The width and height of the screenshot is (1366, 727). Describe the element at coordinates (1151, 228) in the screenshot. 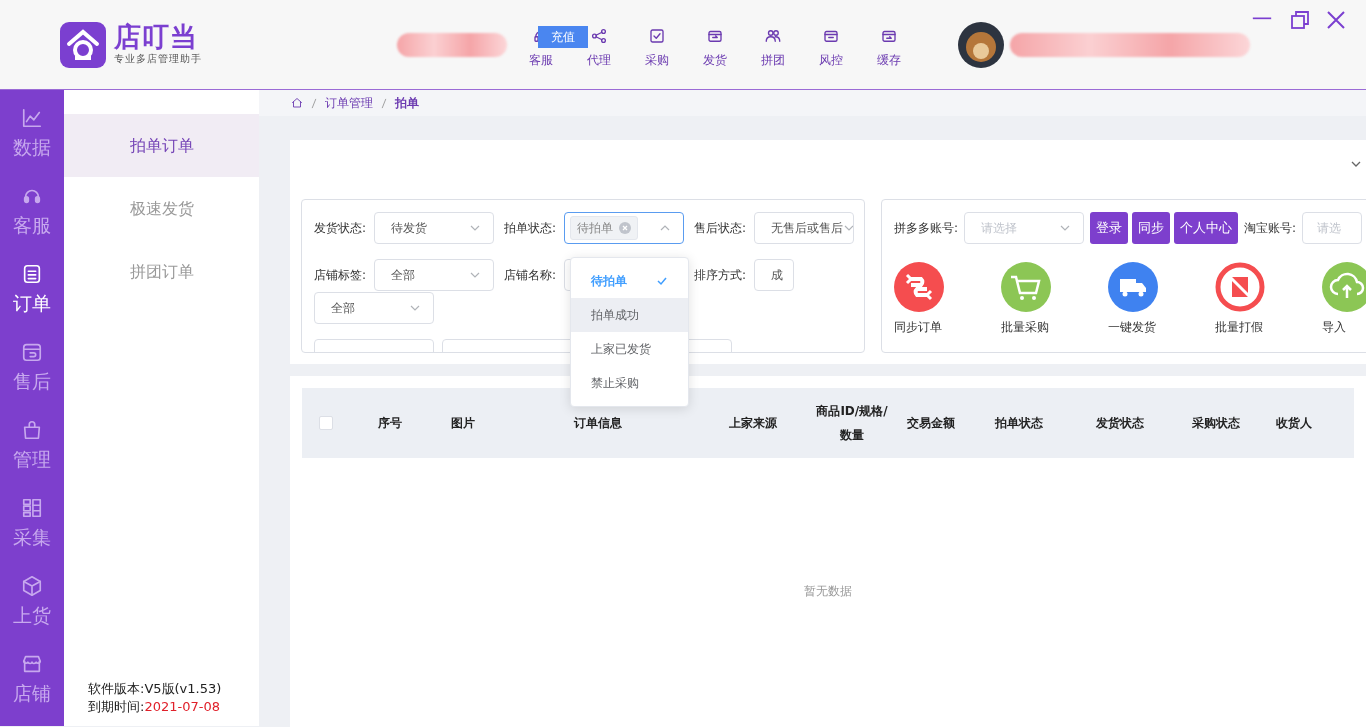

I see `account-button: 同步` at that location.